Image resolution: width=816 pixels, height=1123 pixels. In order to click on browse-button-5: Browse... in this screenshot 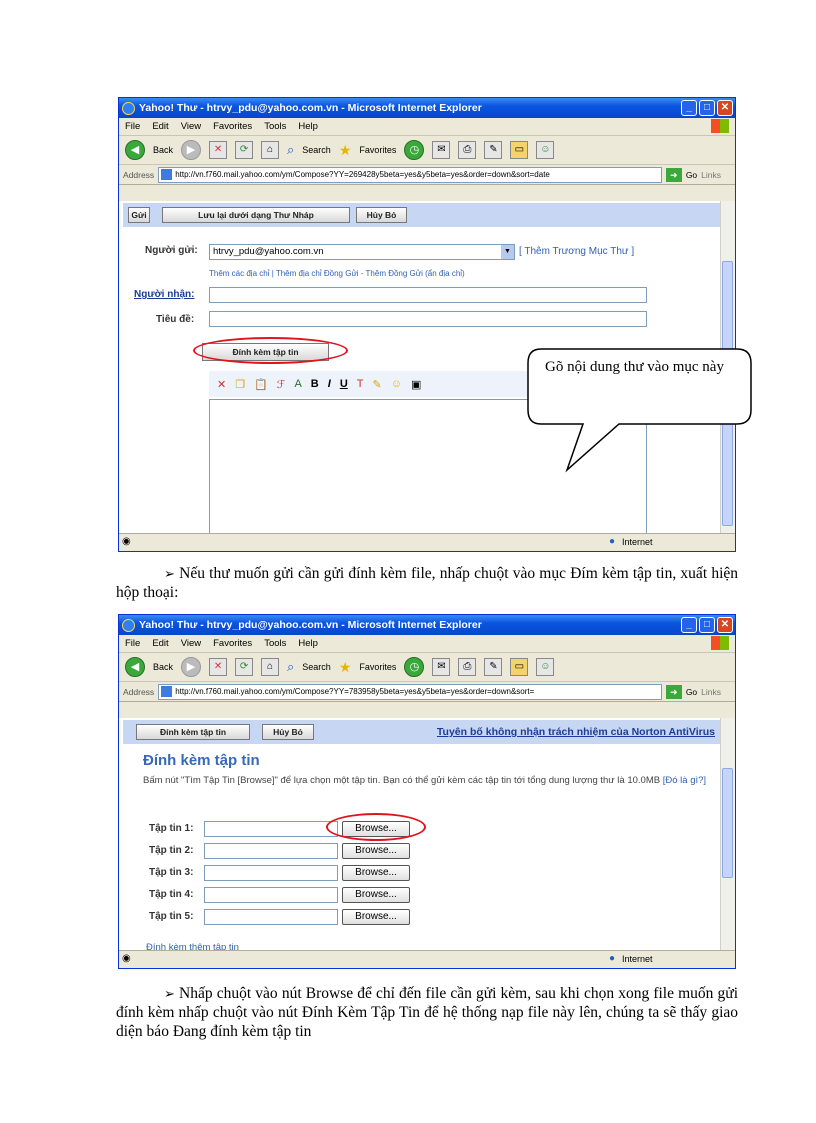, I will do `click(376, 917)`.